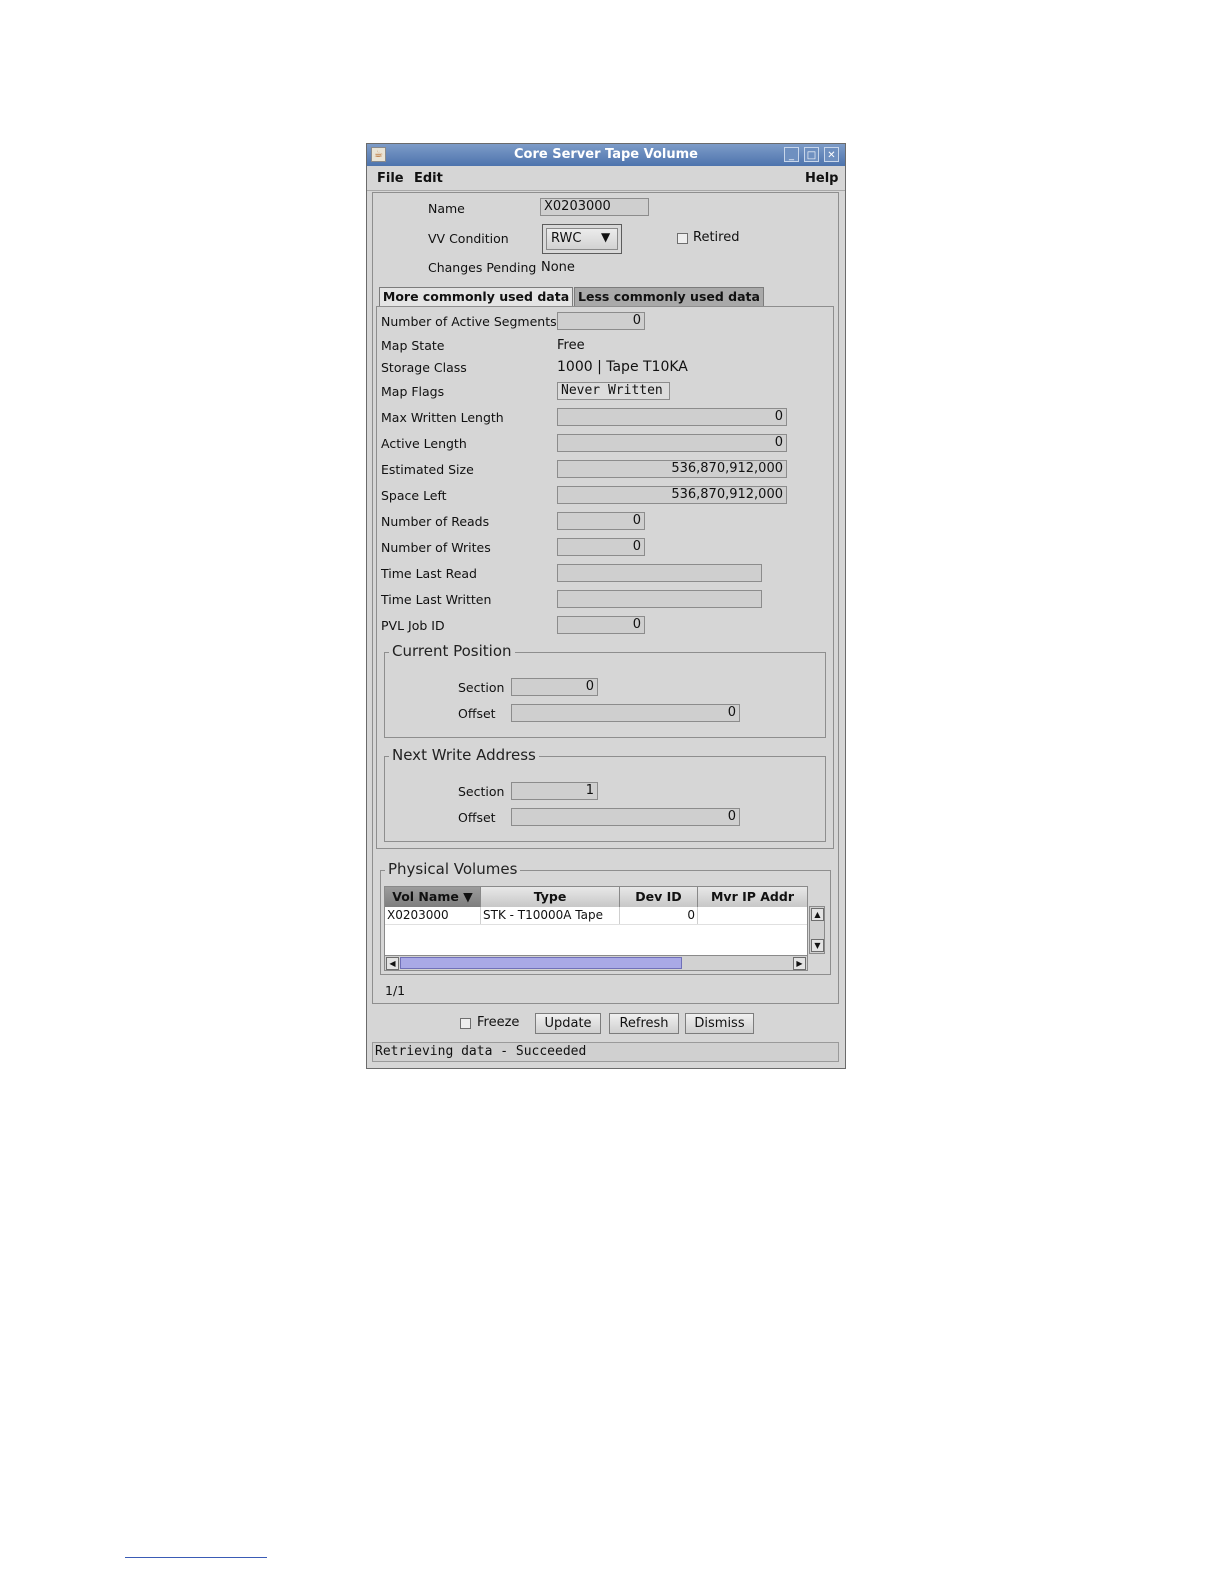 Image resolution: width=1224 pixels, height=1584 pixels. I want to click on next-write-offset-field: 0, so click(625, 817).